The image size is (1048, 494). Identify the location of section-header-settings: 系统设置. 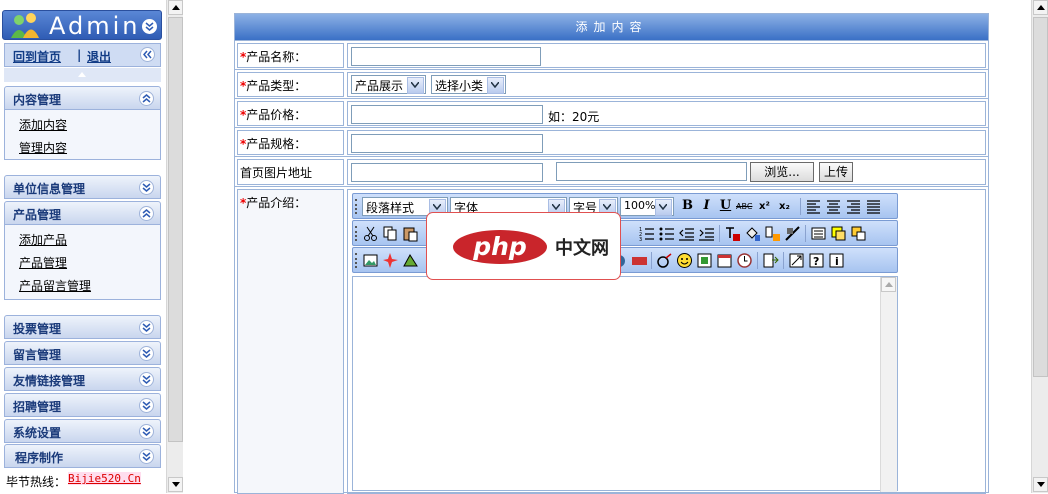
(82, 431).